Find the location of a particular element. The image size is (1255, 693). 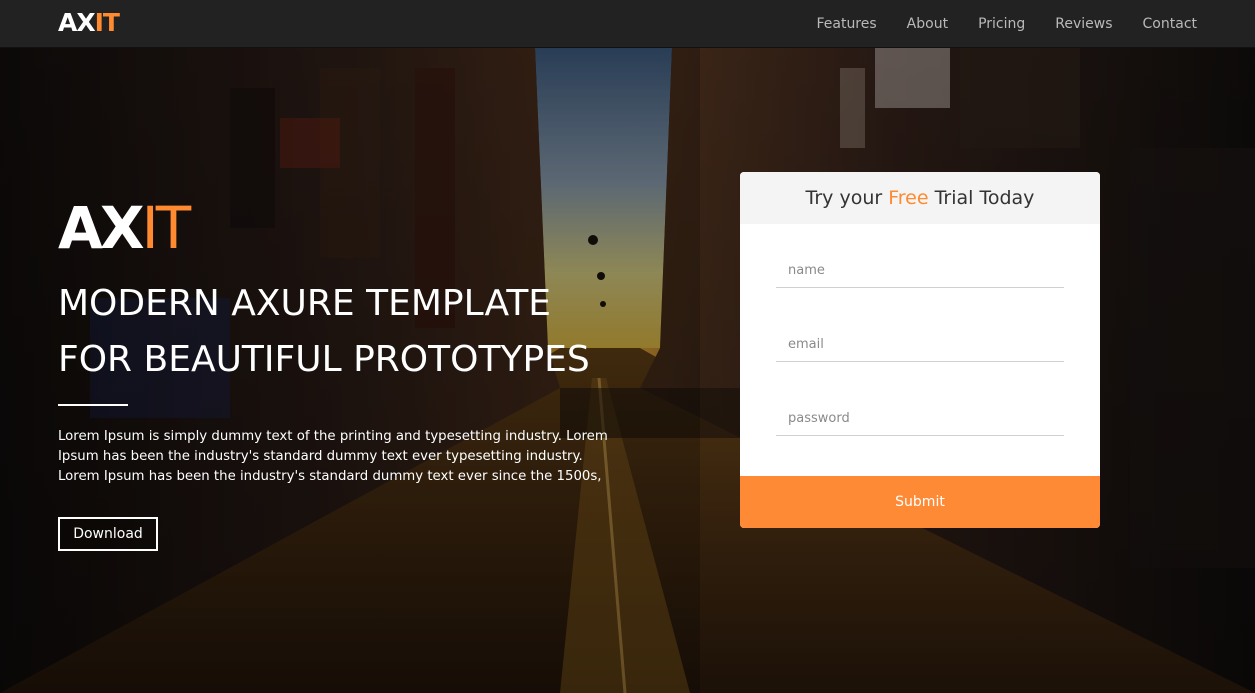

navbar-logo-main: AX is located at coordinates (77, 22).